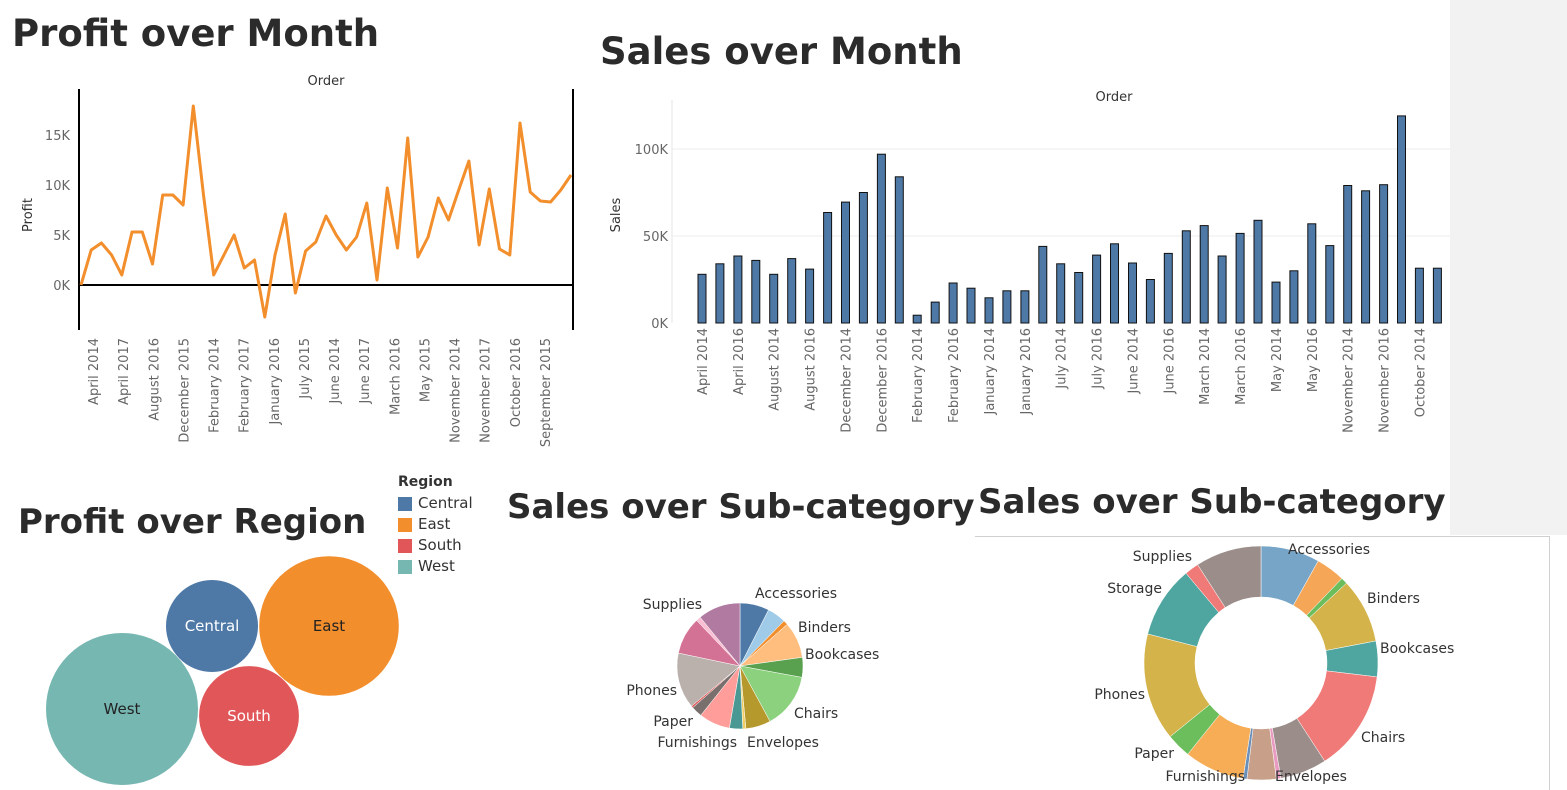  Describe the element at coordinates (616, 214) in the screenshot. I see `sales-y-label: Sales` at that location.